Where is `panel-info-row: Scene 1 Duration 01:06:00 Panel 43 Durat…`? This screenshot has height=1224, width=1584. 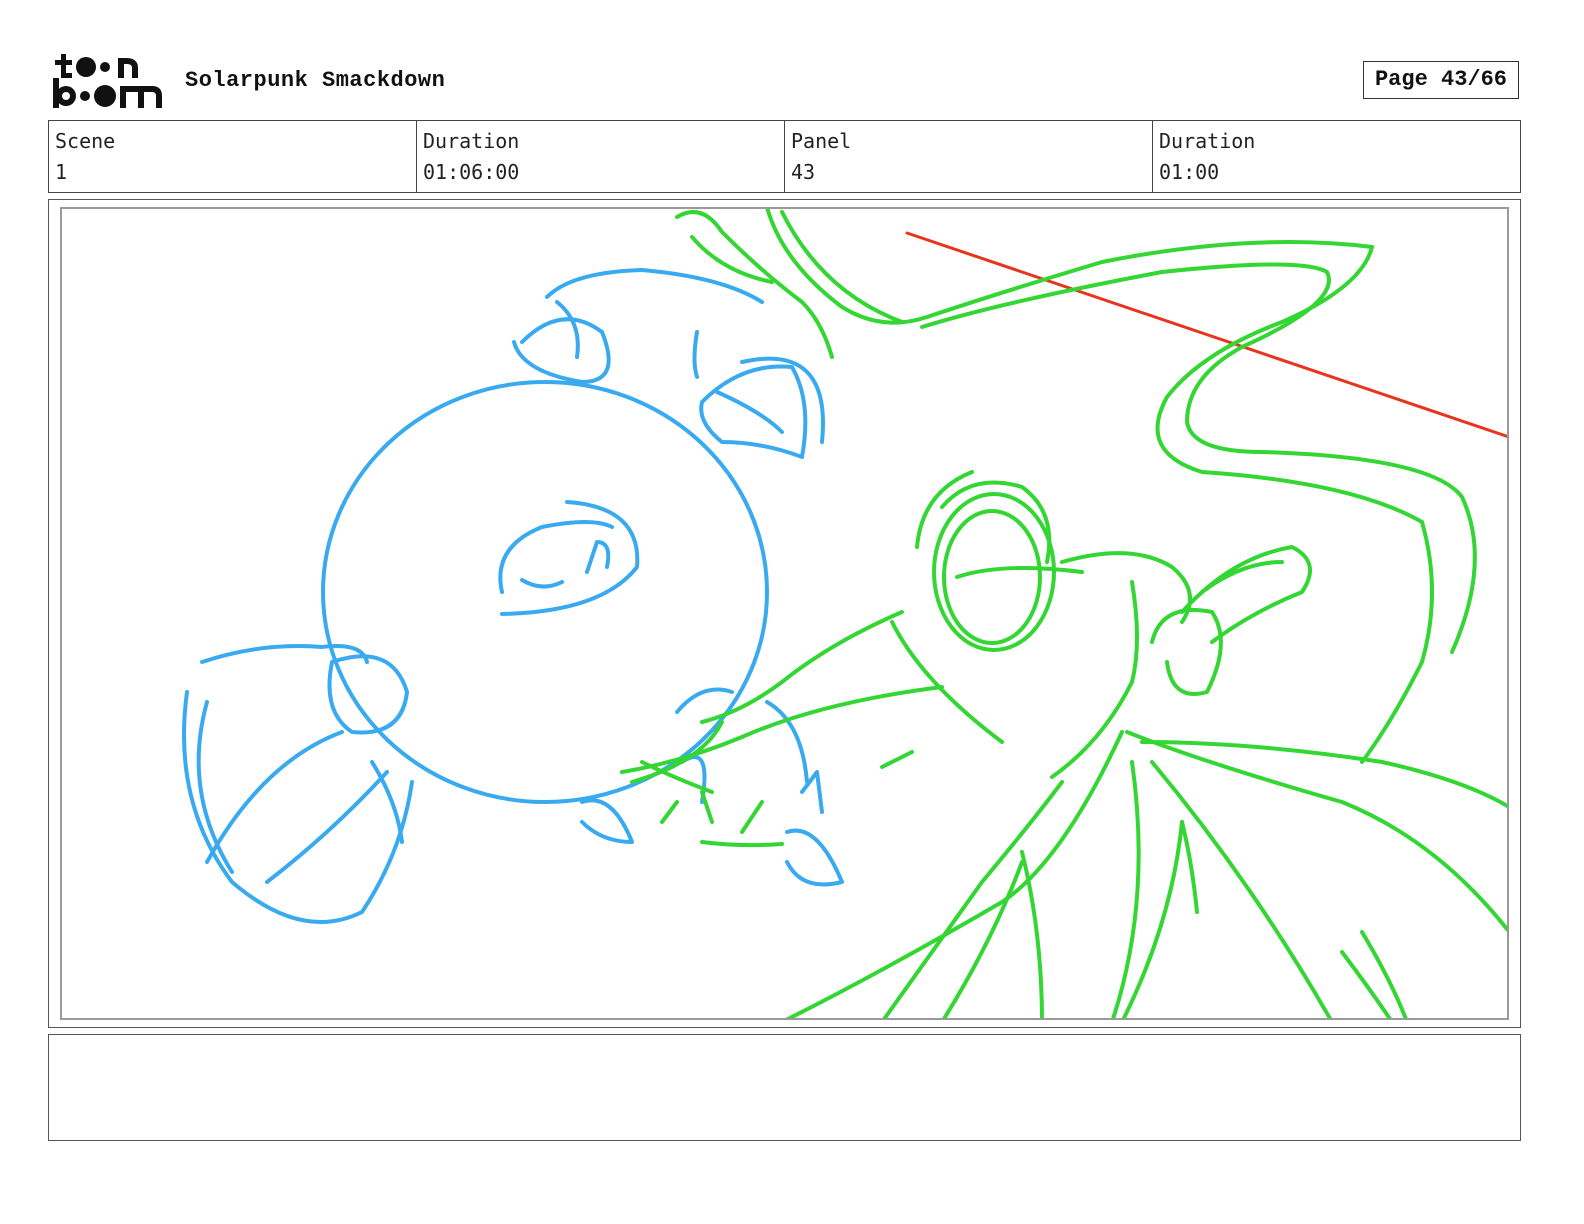 panel-info-row: Scene 1 Duration 01:06:00 Panel 43 Durat… is located at coordinates (784, 156).